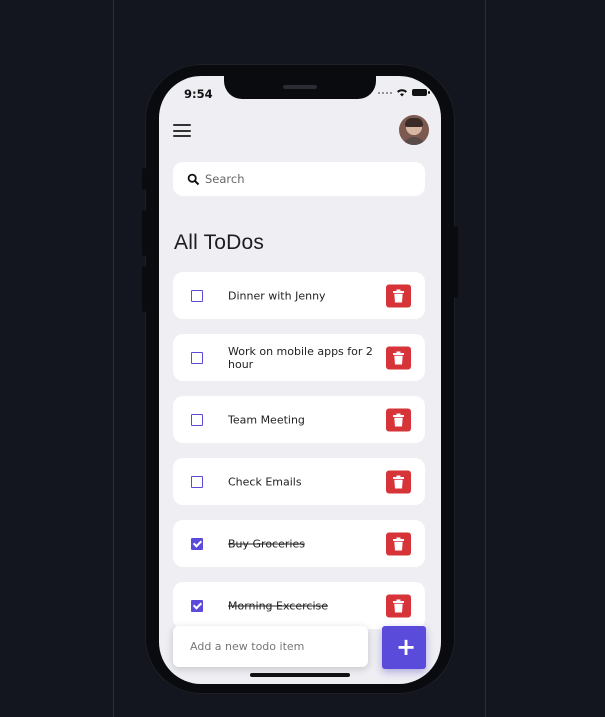 The width and height of the screenshot is (605, 717). I want to click on phone-volume-down, so click(144, 289).